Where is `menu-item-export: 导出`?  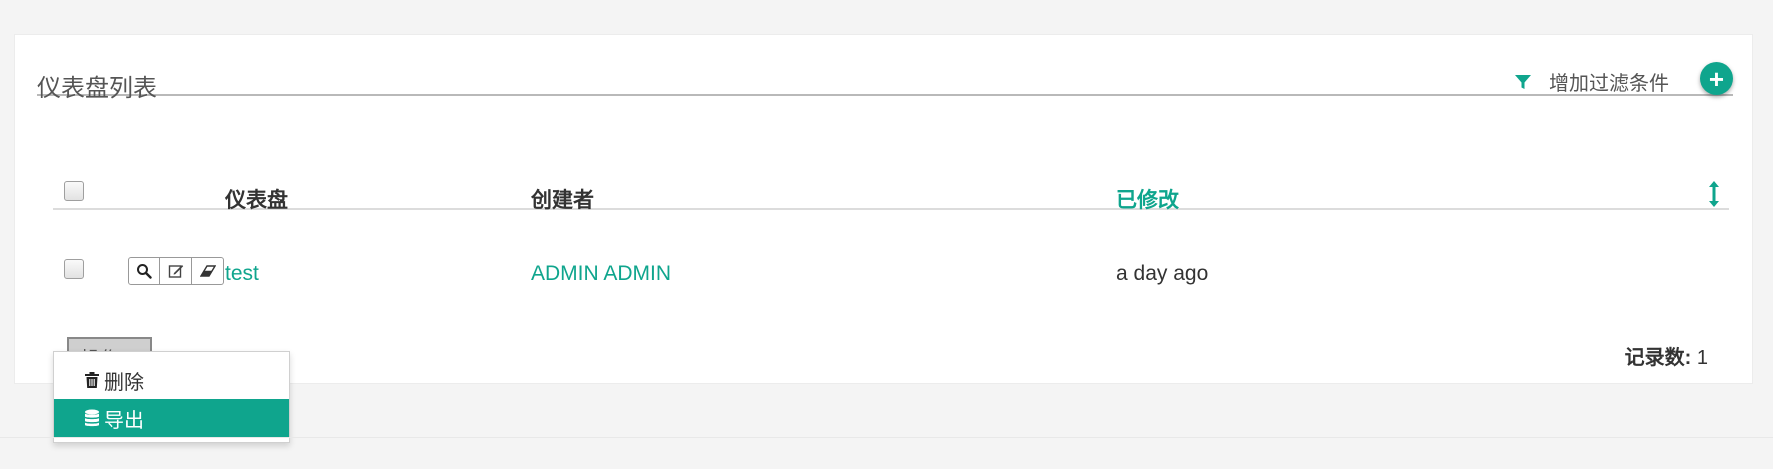
menu-item-export: 导出 is located at coordinates (171, 418).